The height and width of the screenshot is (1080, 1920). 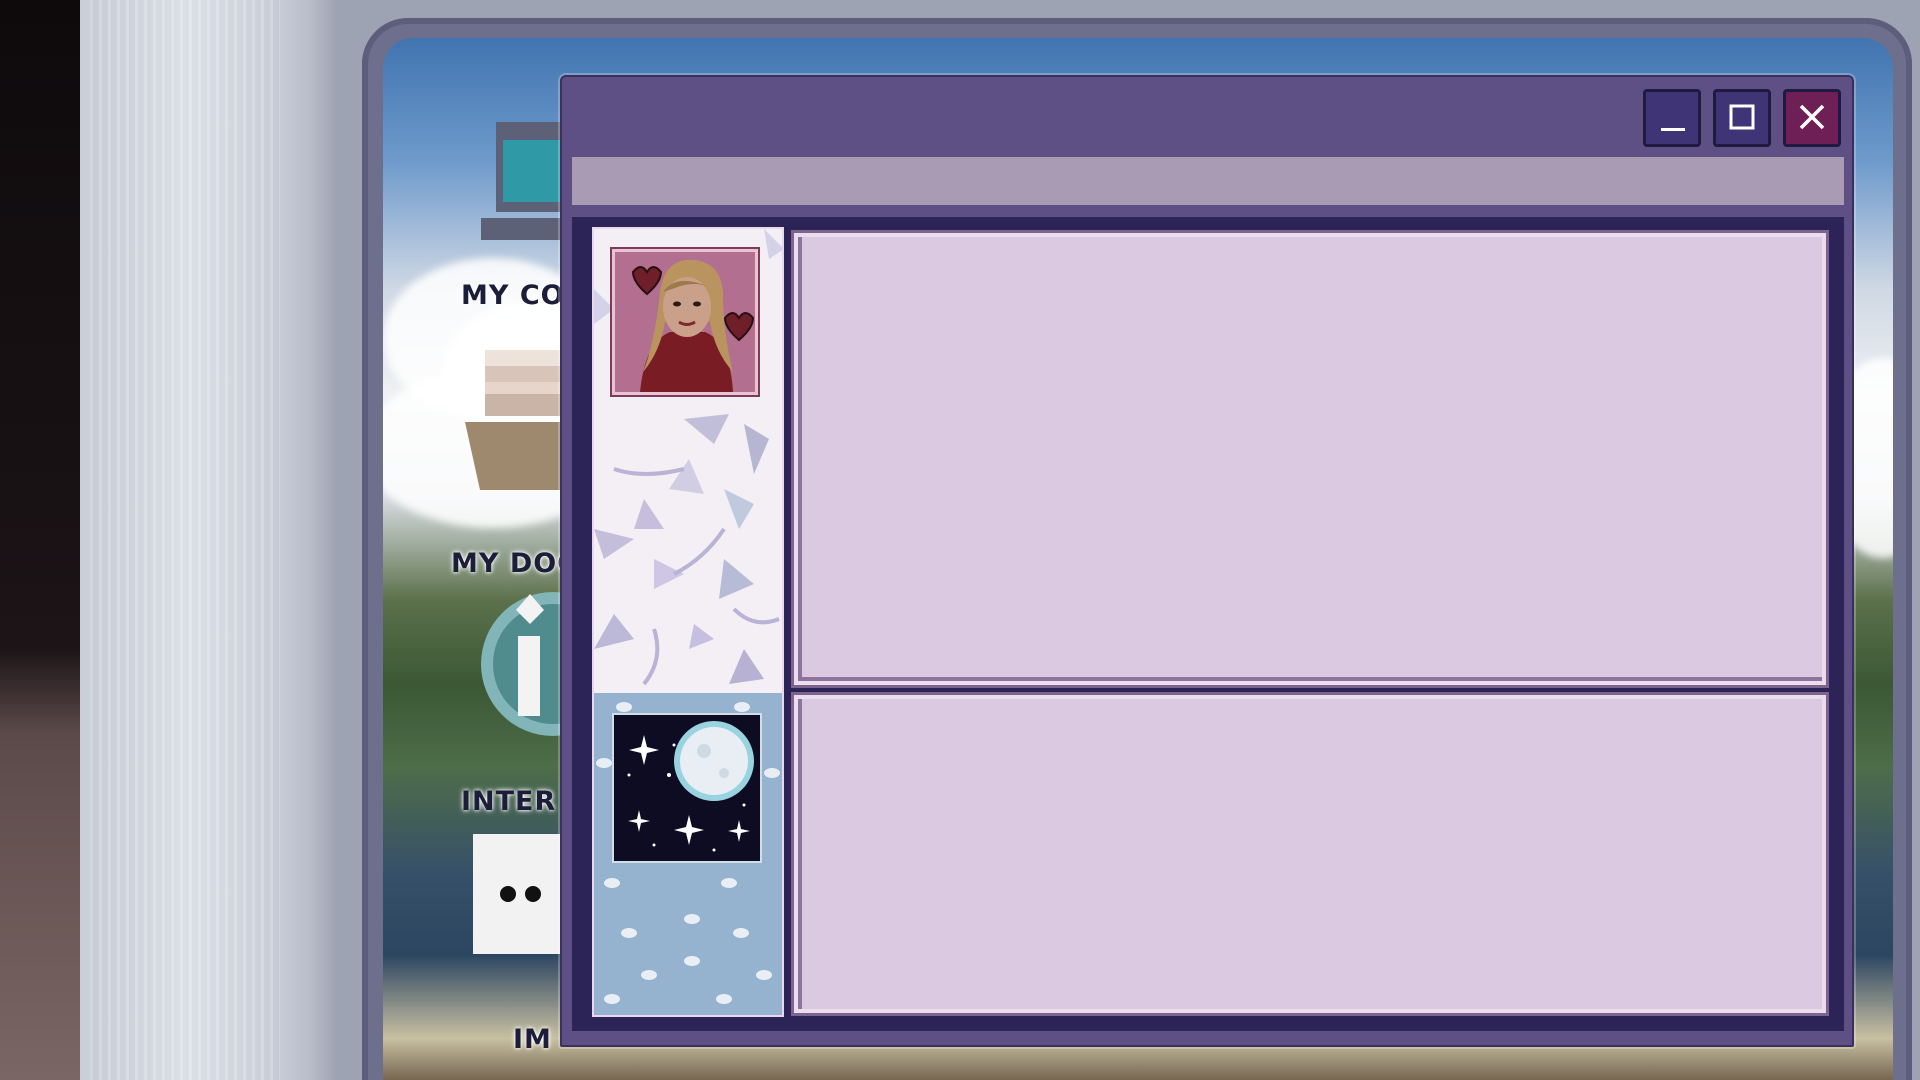 I want to click on status-image, so click(x=687, y=788).